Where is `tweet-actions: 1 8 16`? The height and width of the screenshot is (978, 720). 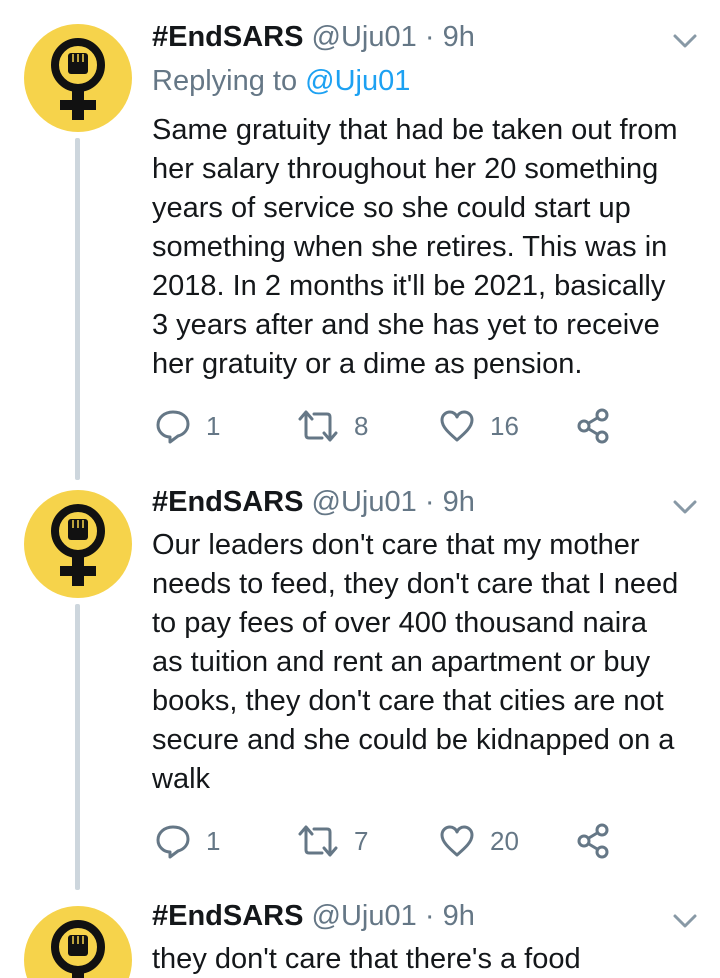
tweet-actions: 1 8 16 is located at coordinates (387, 426).